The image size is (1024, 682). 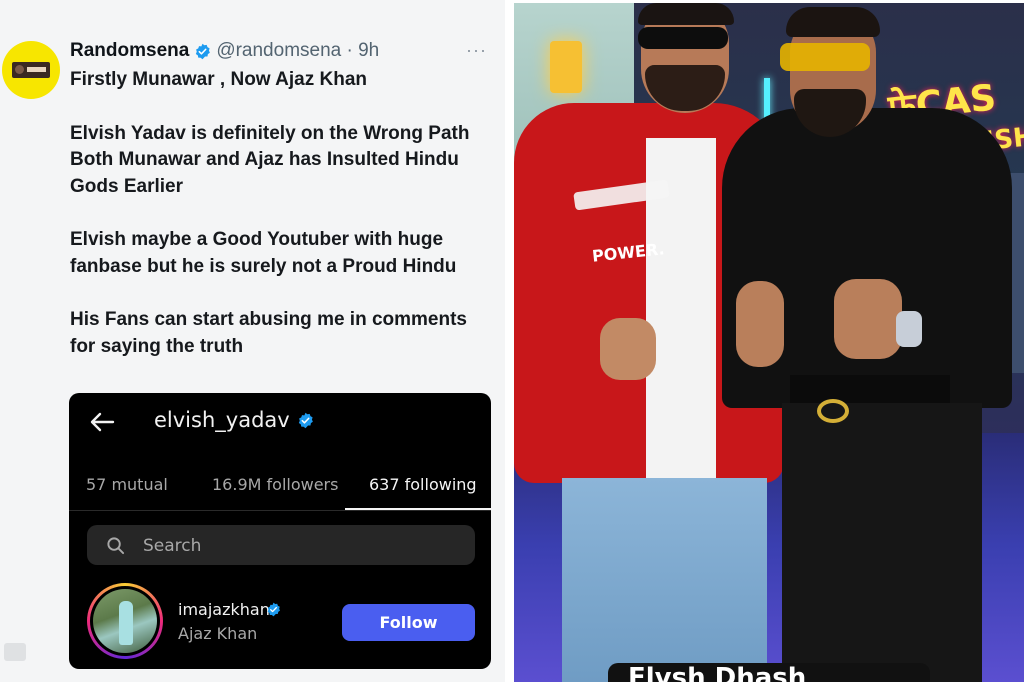 I want to click on belt-buckle-icon, so click(x=833, y=411).